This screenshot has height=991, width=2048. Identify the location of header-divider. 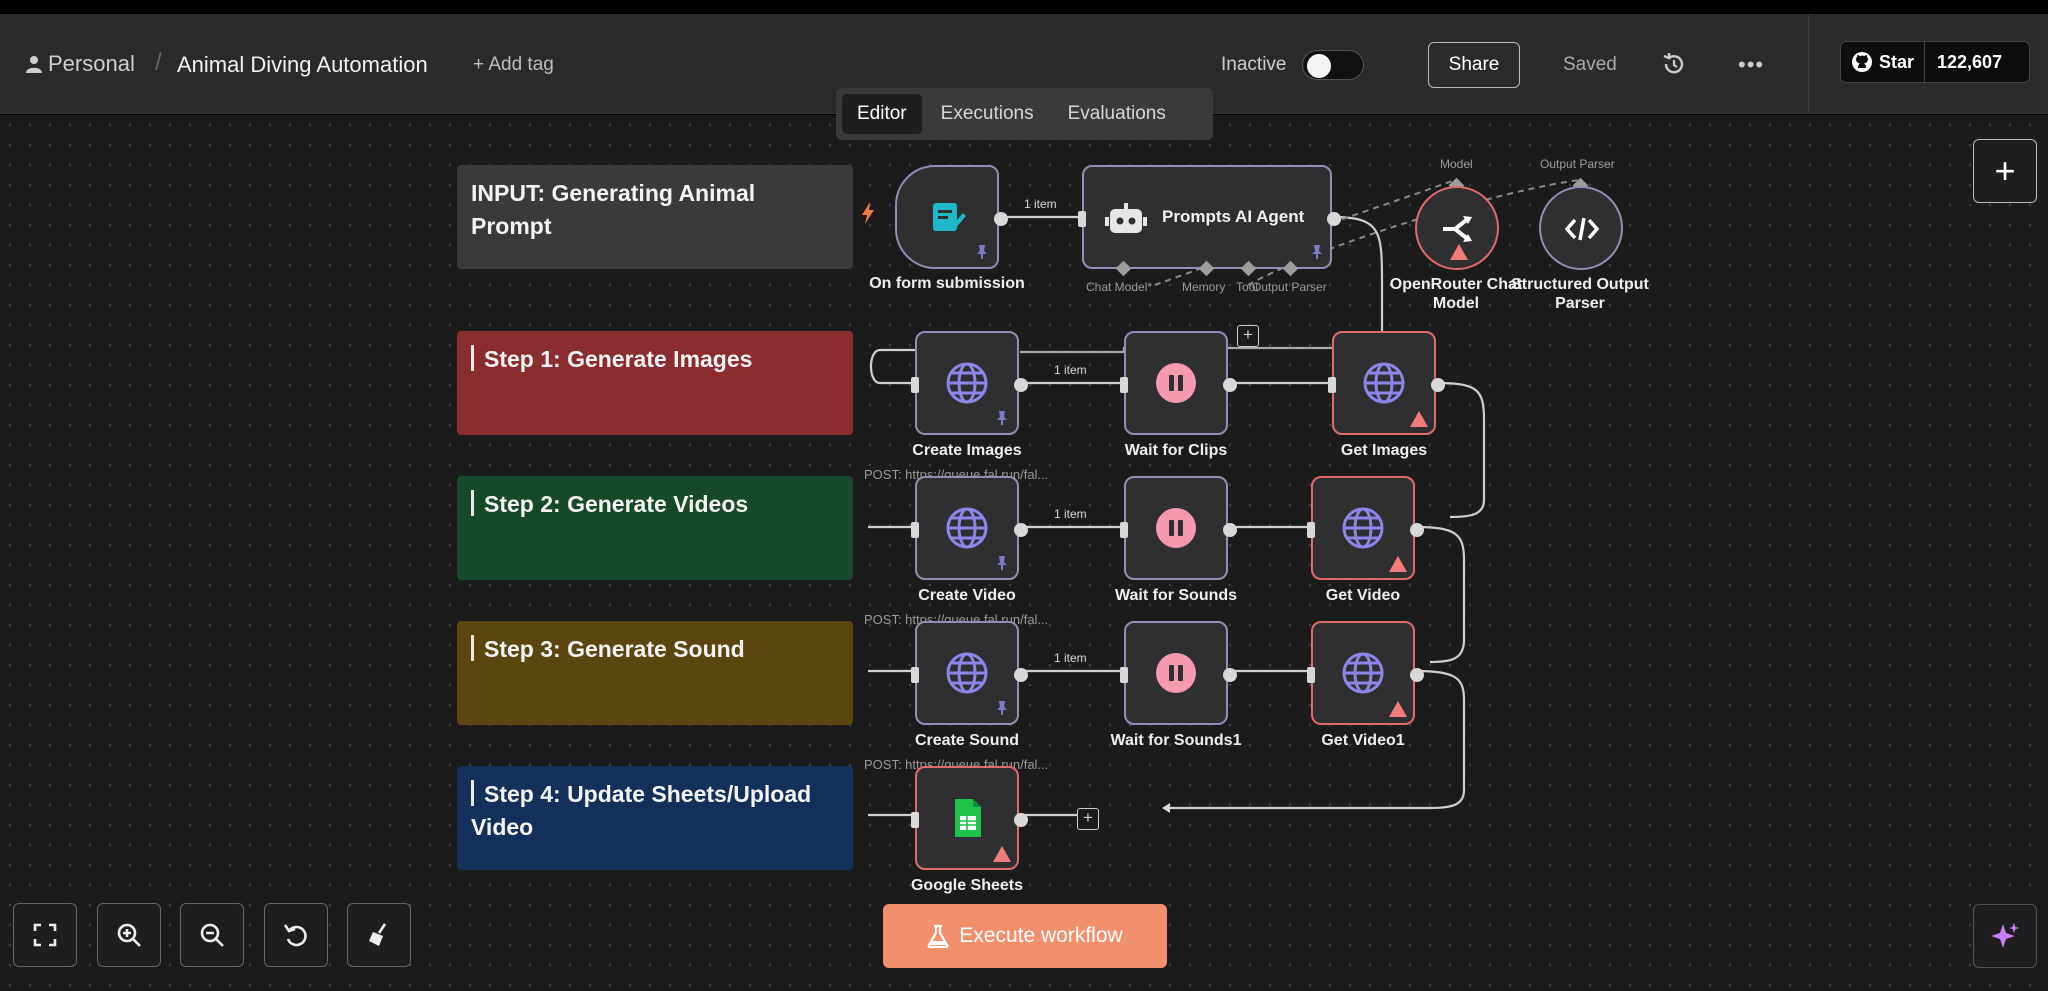
(1808, 64).